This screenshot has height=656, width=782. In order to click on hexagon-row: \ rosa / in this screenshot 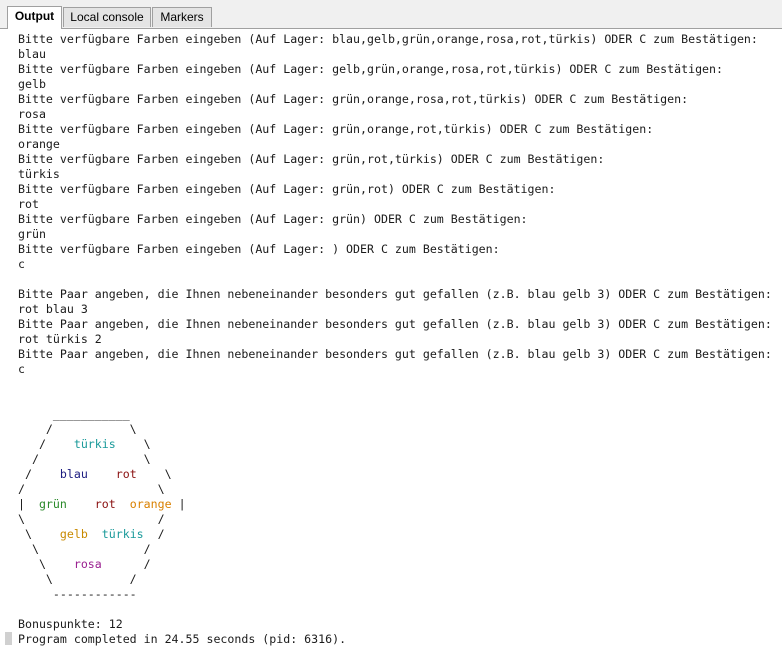, I will do `click(395, 564)`.